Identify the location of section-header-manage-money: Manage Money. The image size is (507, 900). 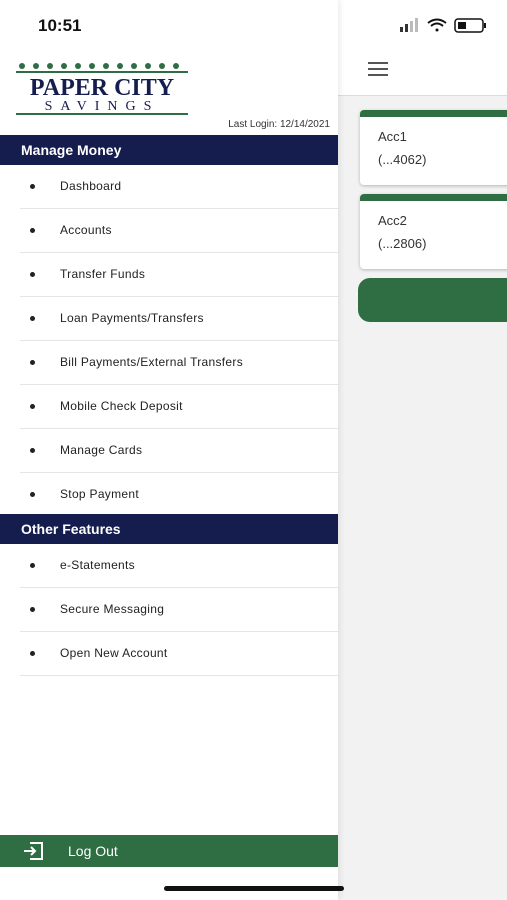
(169, 150).